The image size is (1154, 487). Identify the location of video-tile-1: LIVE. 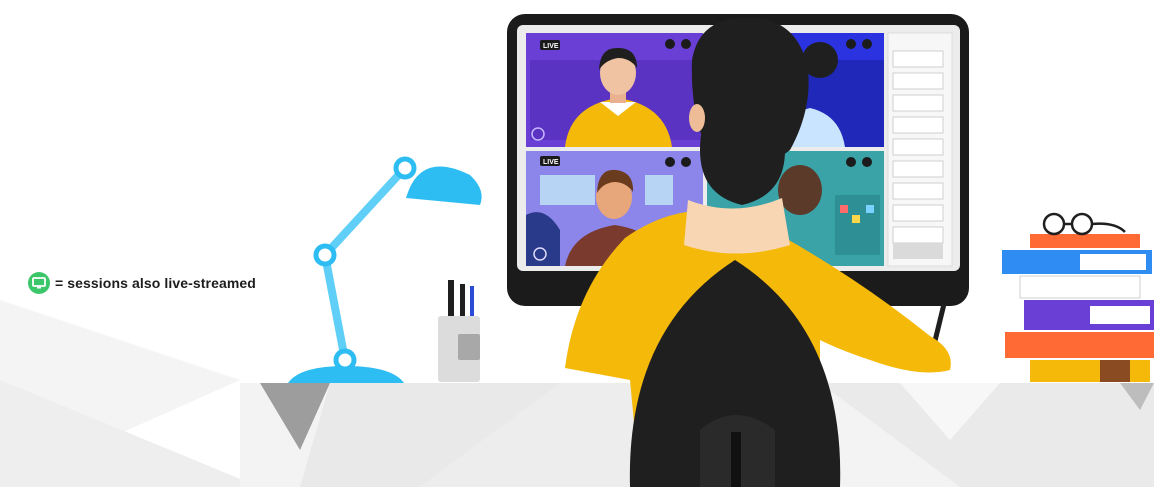
(614, 90).